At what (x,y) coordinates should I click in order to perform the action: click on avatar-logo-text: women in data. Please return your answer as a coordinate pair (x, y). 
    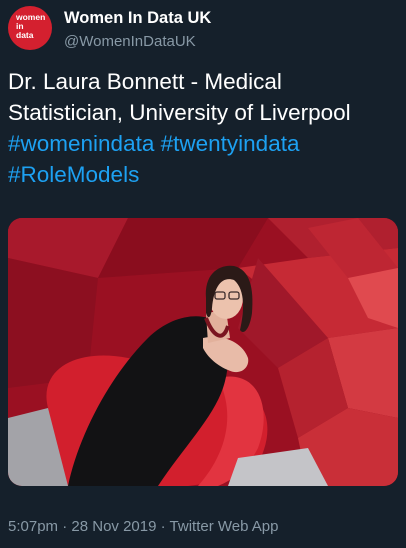
    Looking at the image, I should click on (31, 26).